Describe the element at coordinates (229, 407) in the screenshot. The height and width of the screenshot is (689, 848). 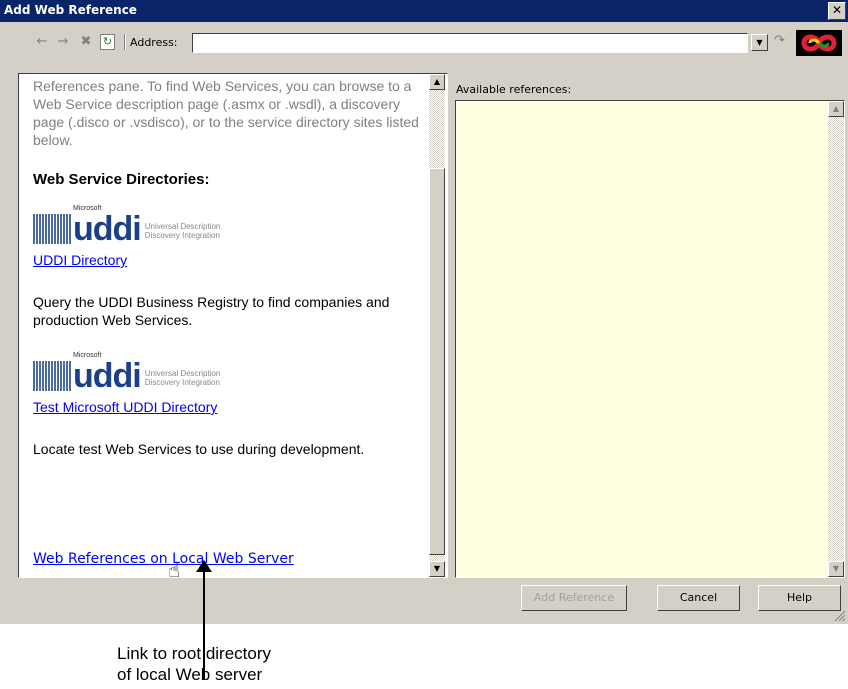
I see `test-uddi-directory-link: Test Microsoft UDDI Directory` at that location.